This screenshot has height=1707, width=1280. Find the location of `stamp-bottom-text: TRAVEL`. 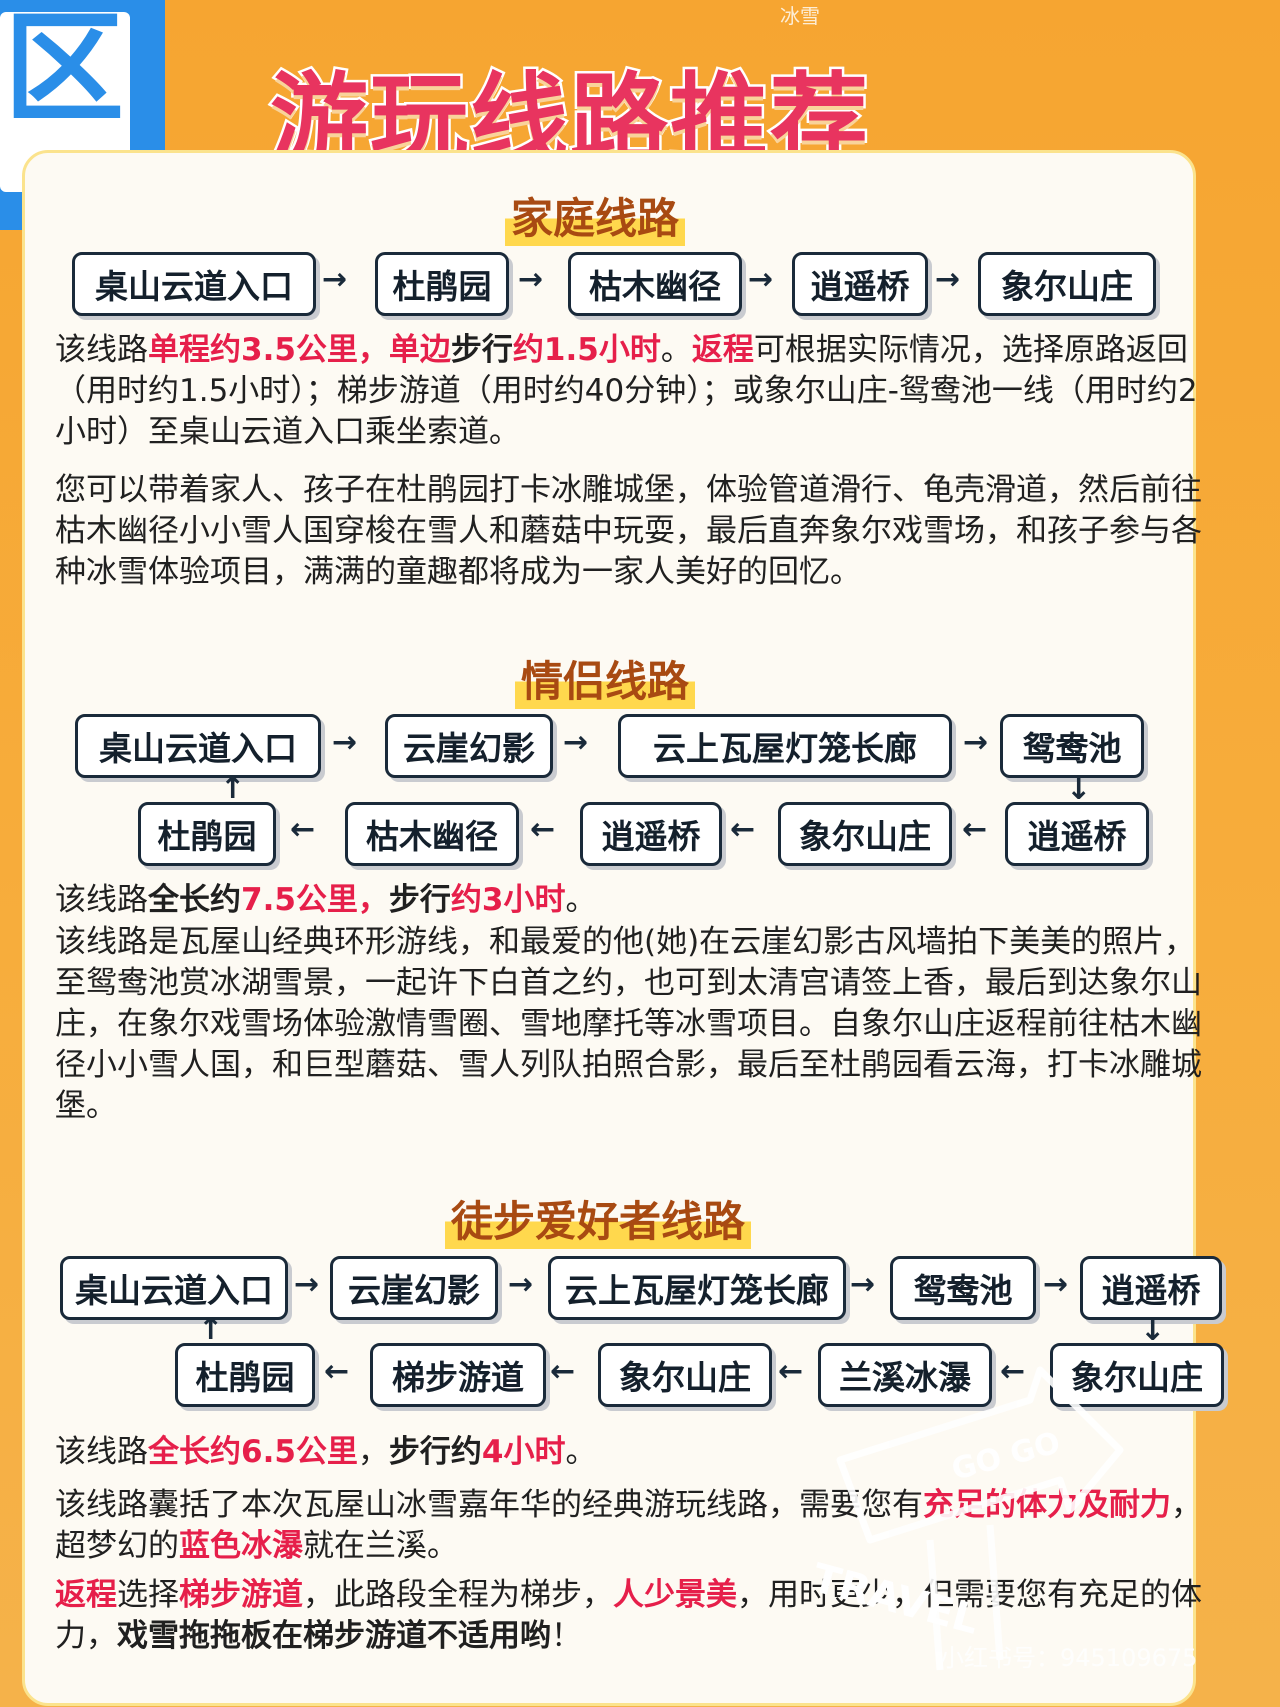

stamp-bottom-text: TRAVEL is located at coordinates (895, 1599).